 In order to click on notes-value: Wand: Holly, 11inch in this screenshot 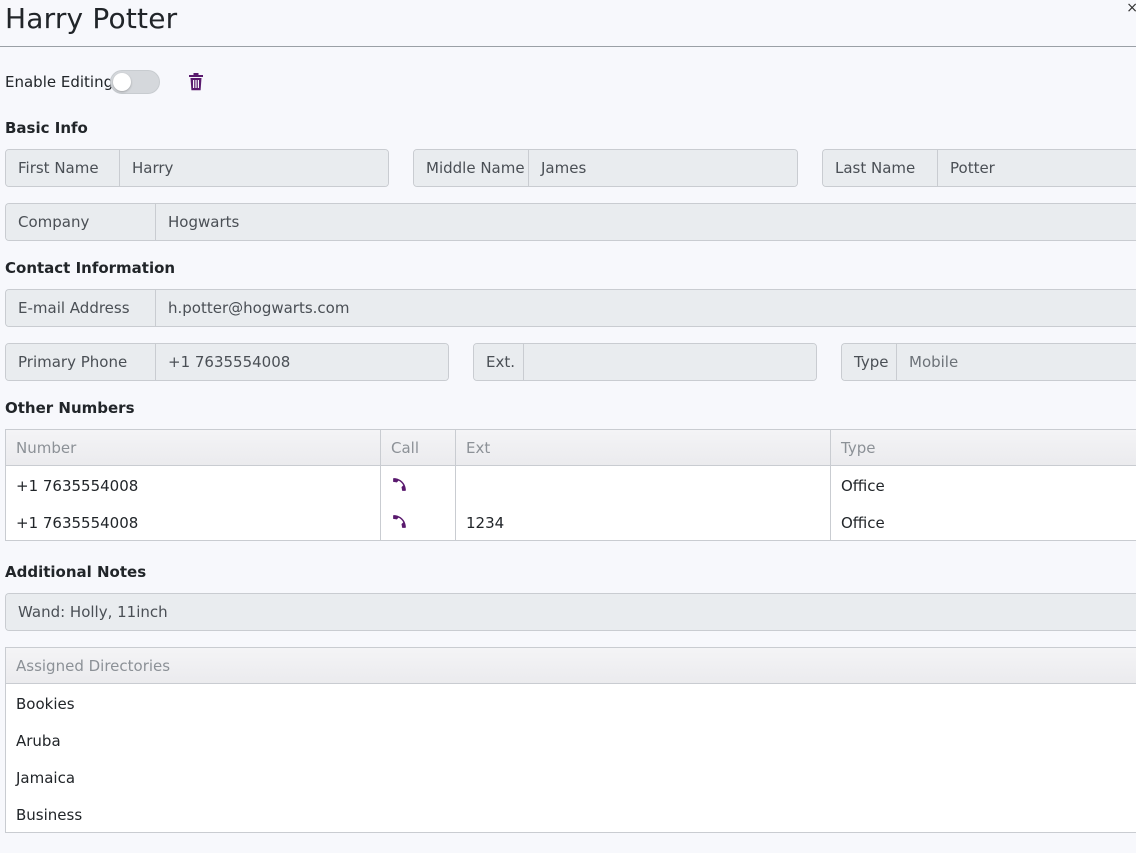, I will do `click(571, 612)`.